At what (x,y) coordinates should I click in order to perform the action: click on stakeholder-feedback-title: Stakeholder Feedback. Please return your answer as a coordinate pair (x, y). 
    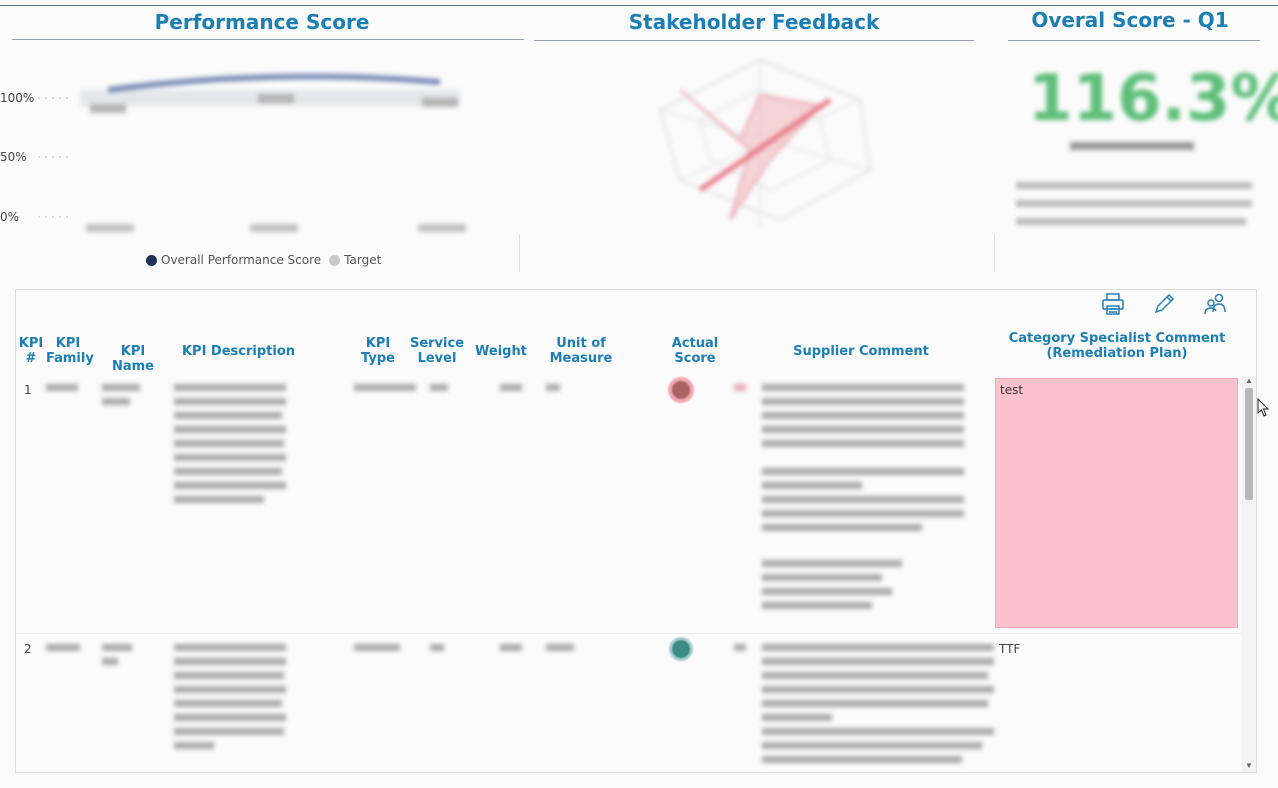
    Looking at the image, I should click on (754, 22).